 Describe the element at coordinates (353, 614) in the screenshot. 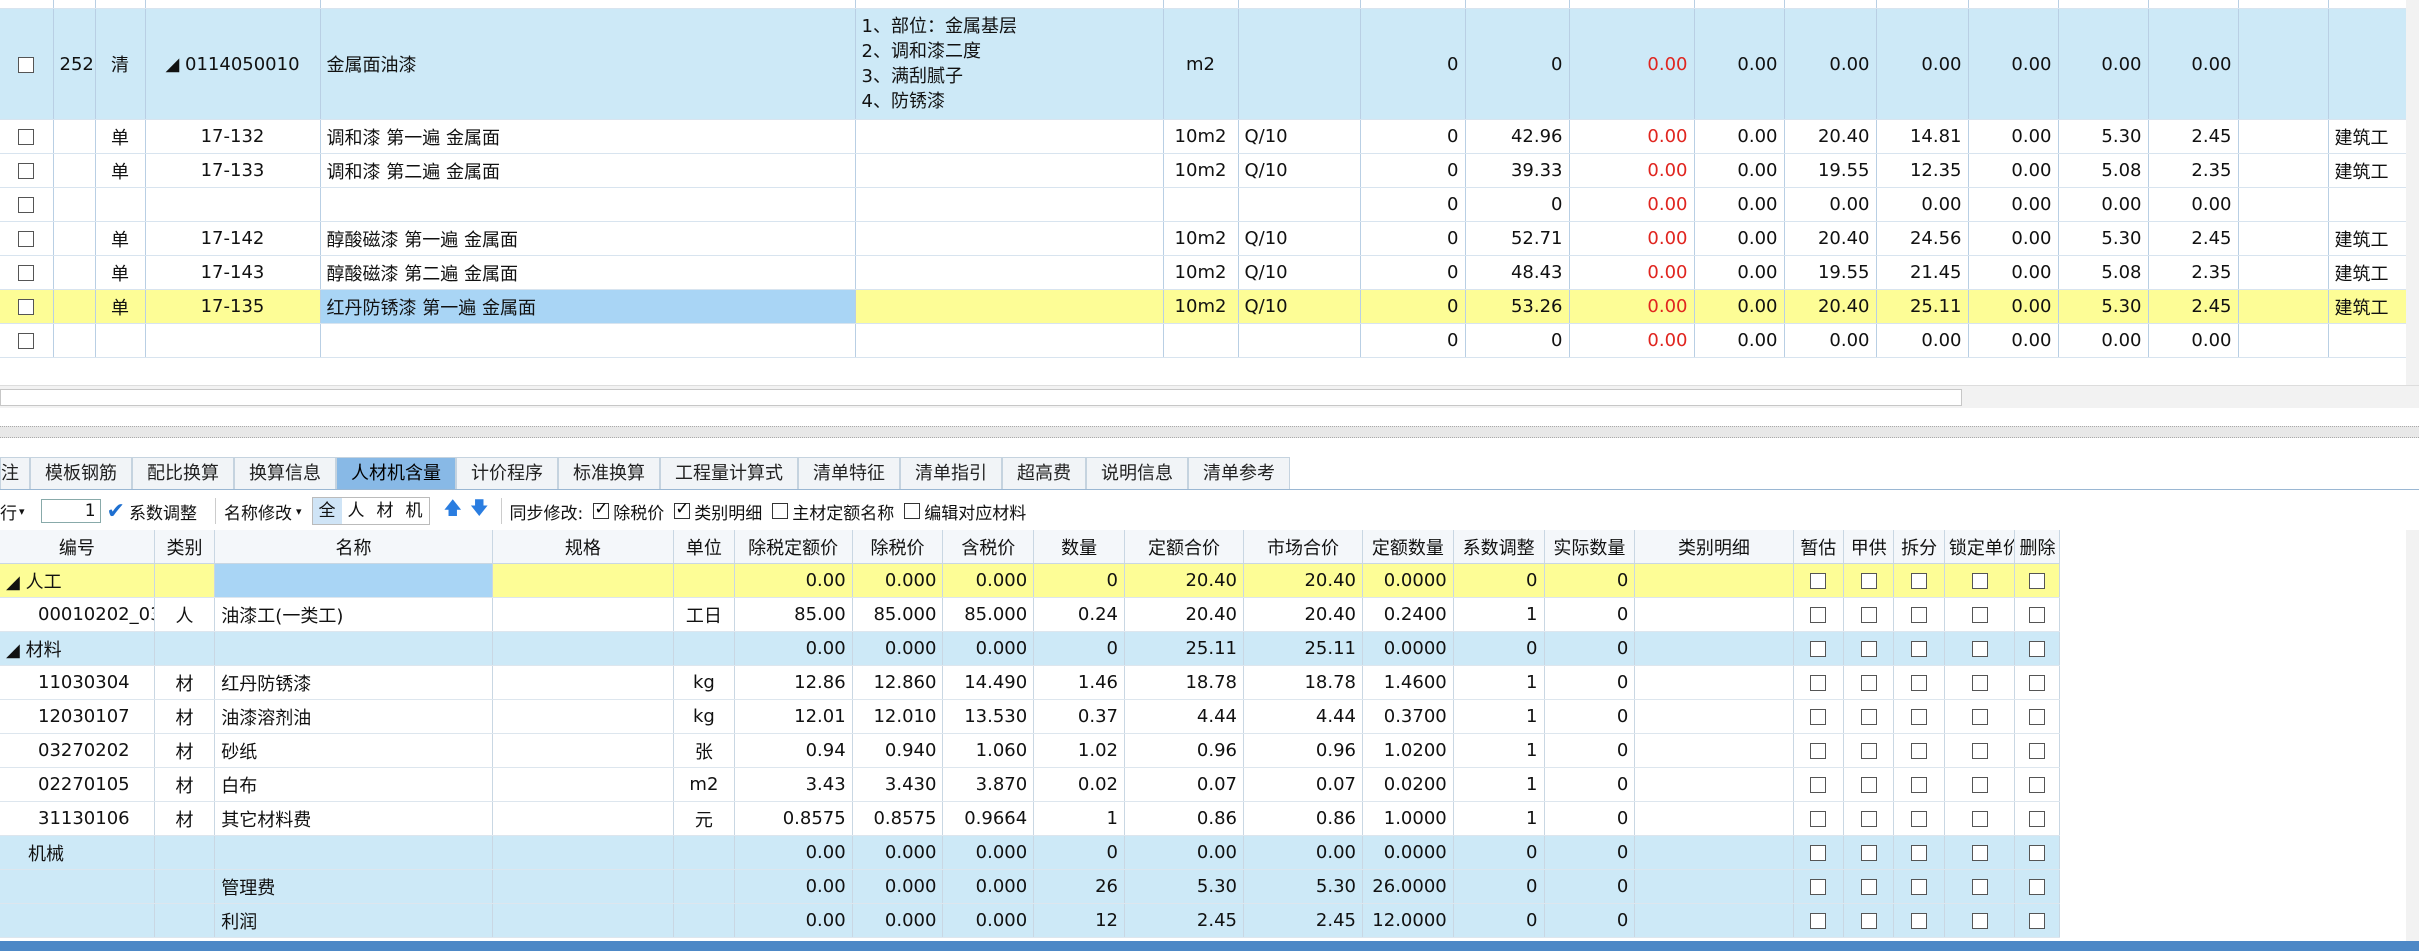

I see `cell-name: 油漆工(一类工)` at that location.